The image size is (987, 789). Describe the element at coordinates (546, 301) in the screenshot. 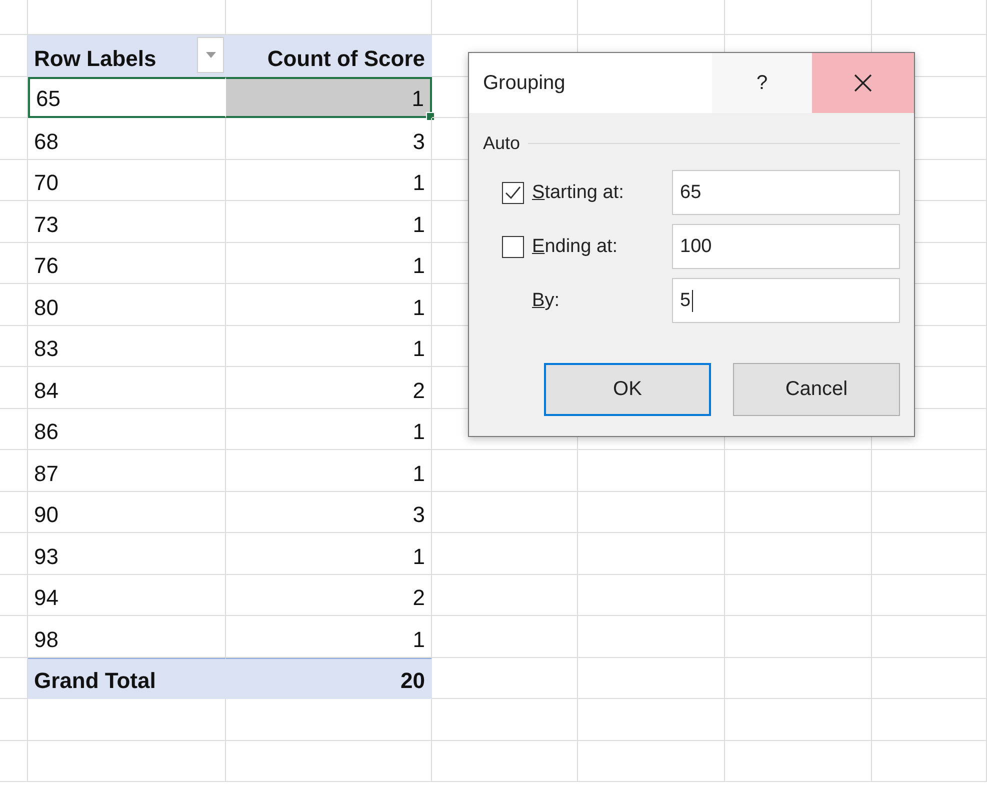

I see `field-label: By:` at that location.